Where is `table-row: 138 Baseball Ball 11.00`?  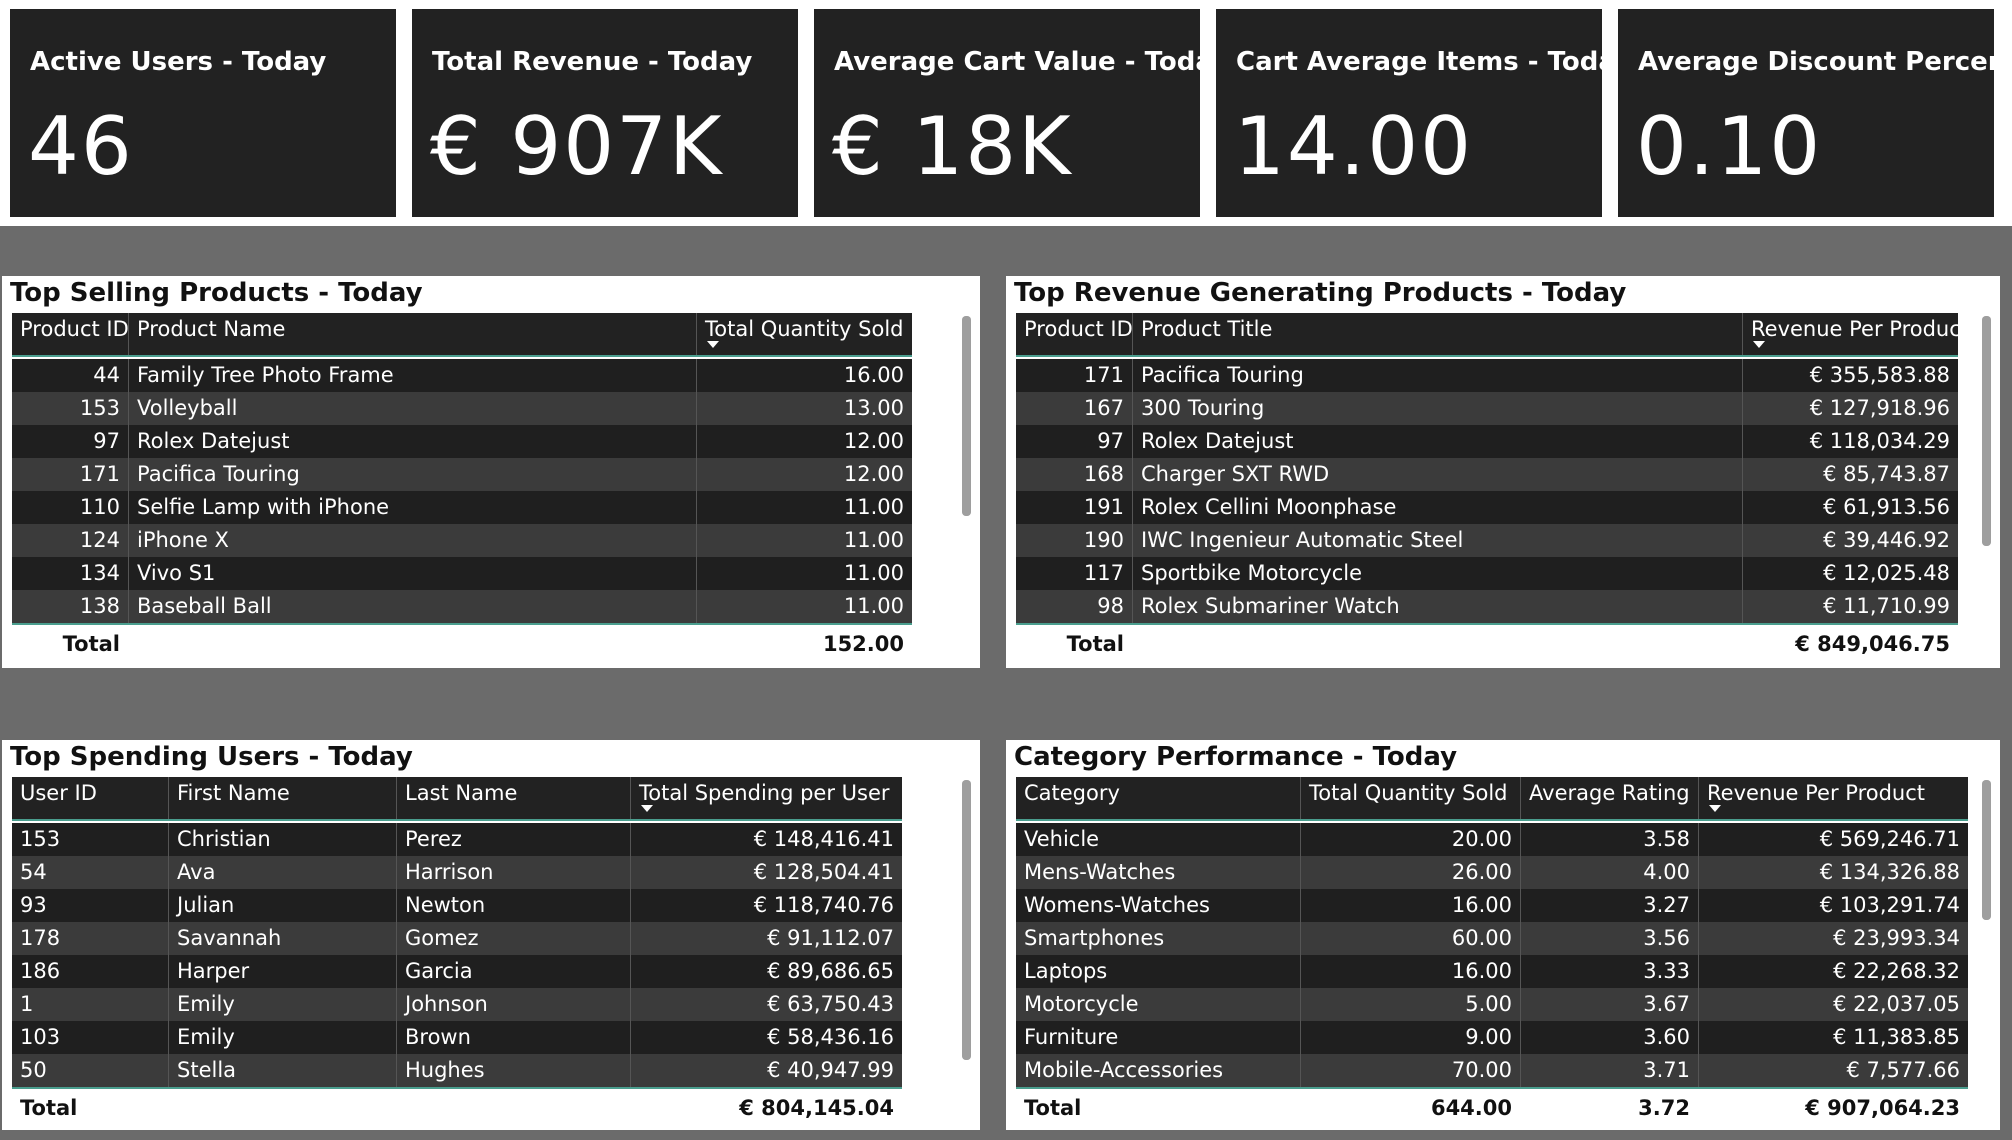 table-row: 138 Baseball Ball 11.00 is located at coordinates (462, 606).